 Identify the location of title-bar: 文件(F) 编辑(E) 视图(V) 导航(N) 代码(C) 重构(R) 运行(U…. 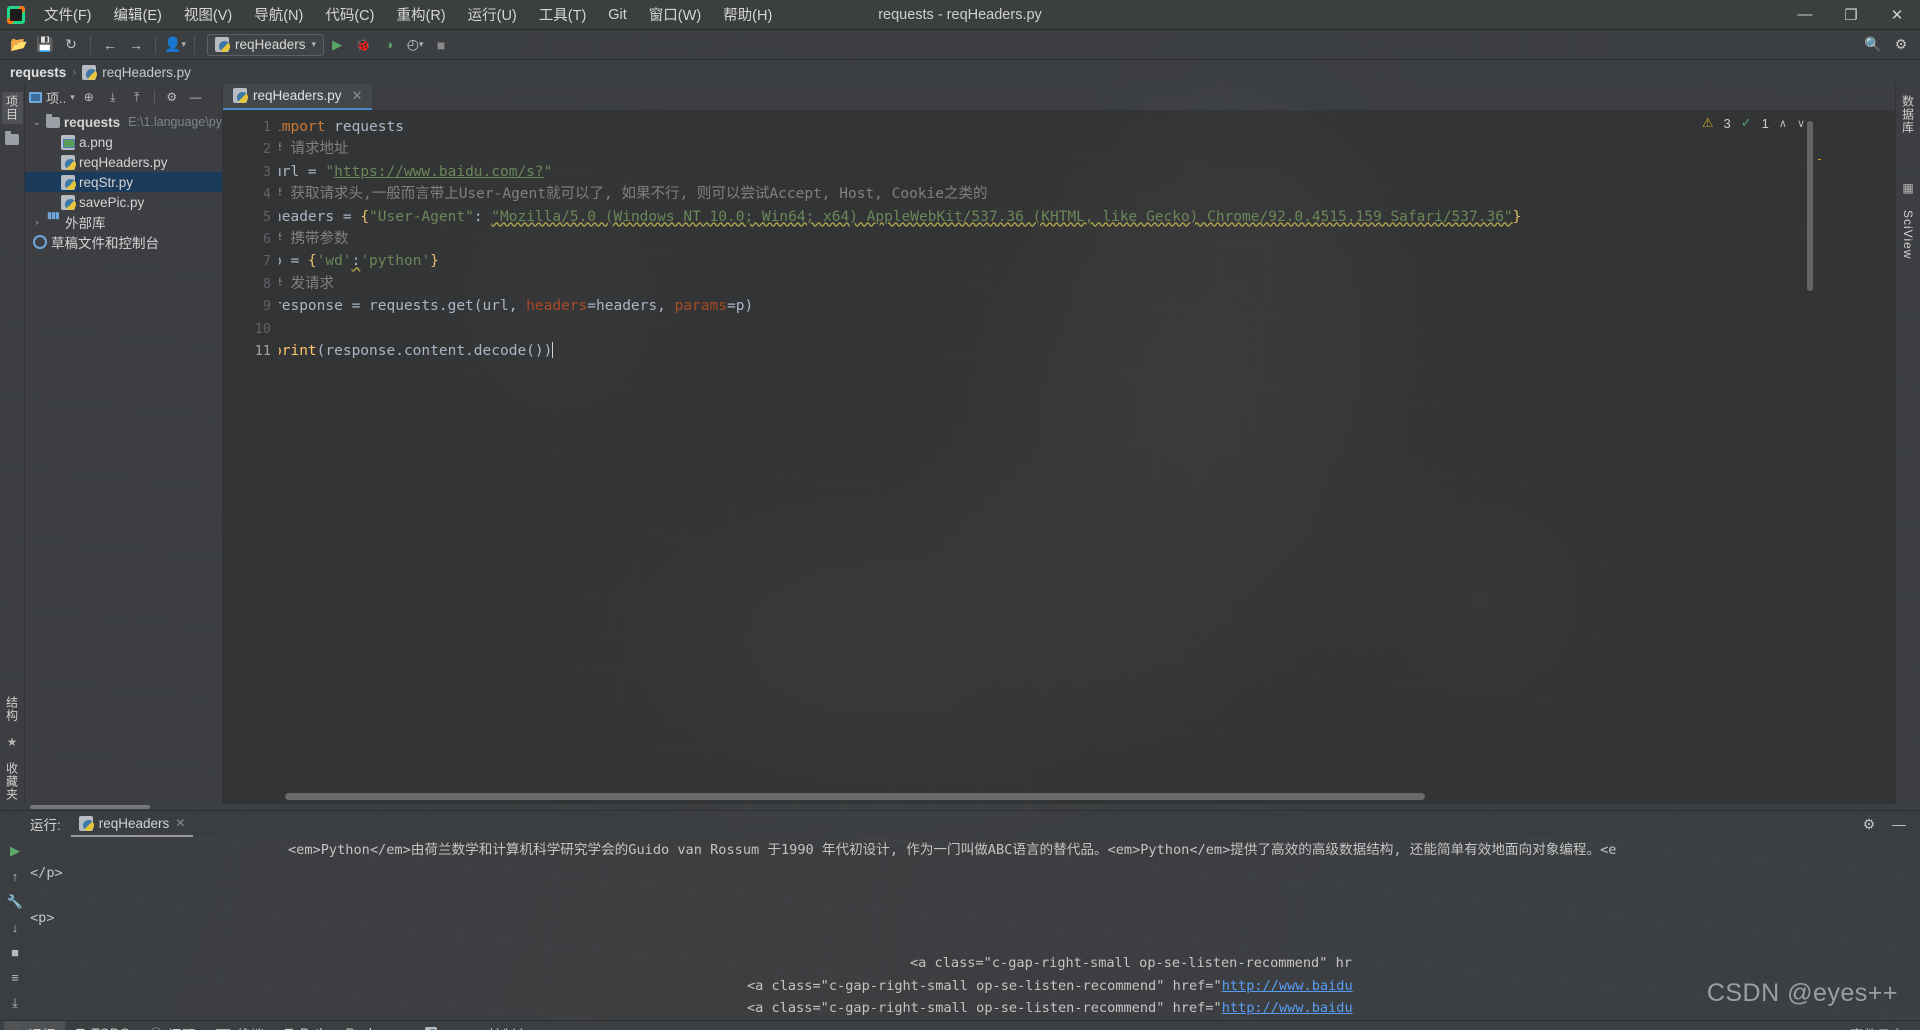
(960, 15).